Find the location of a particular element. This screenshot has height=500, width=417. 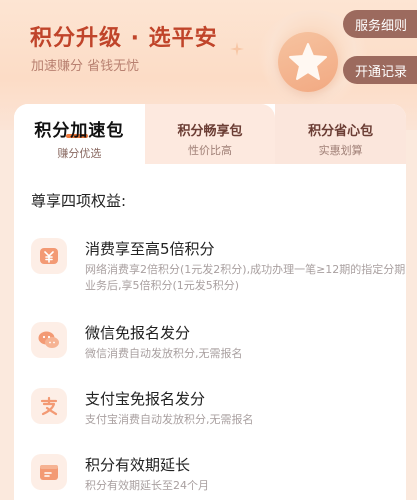

tab-enjoy-pack: 积分畅享包 性价比高 is located at coordinates (210, 134).